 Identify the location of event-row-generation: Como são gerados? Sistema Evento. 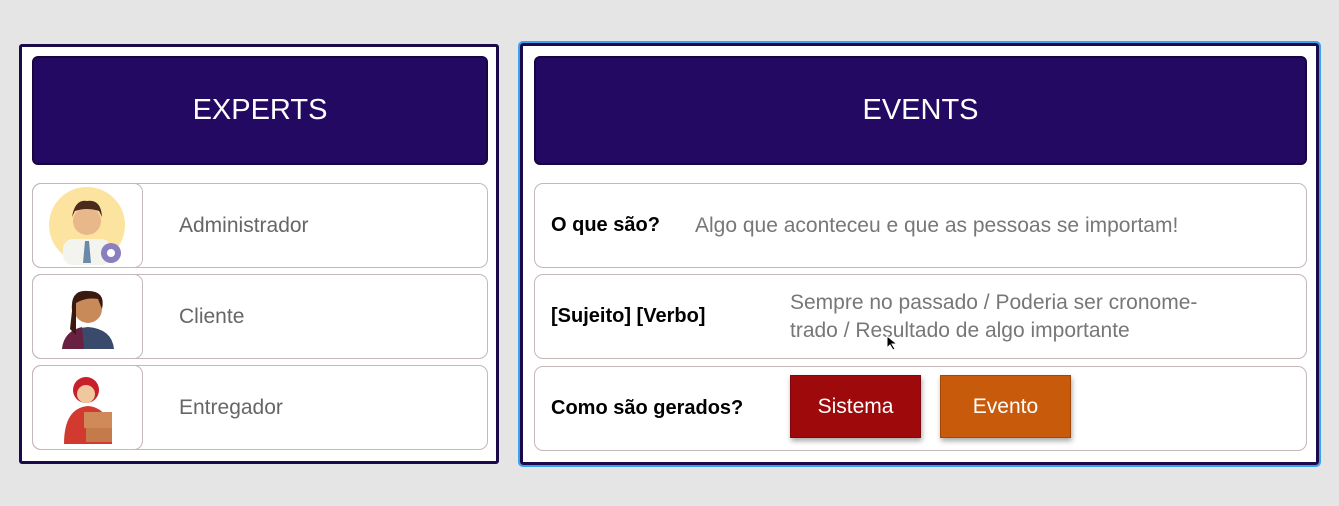
(920, 408).